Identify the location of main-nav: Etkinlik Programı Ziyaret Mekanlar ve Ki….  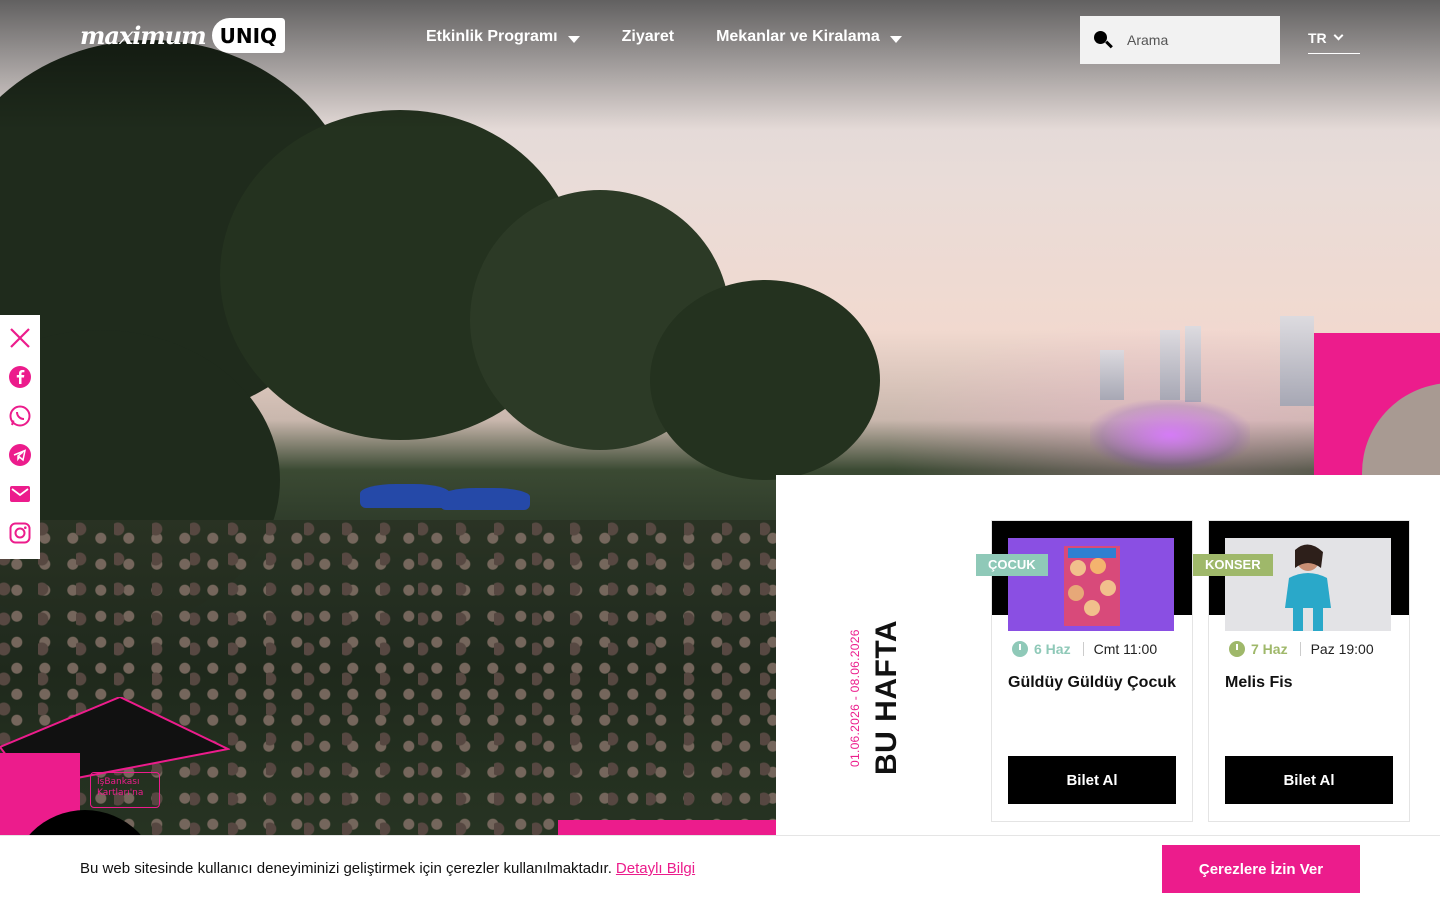
(685, 37).